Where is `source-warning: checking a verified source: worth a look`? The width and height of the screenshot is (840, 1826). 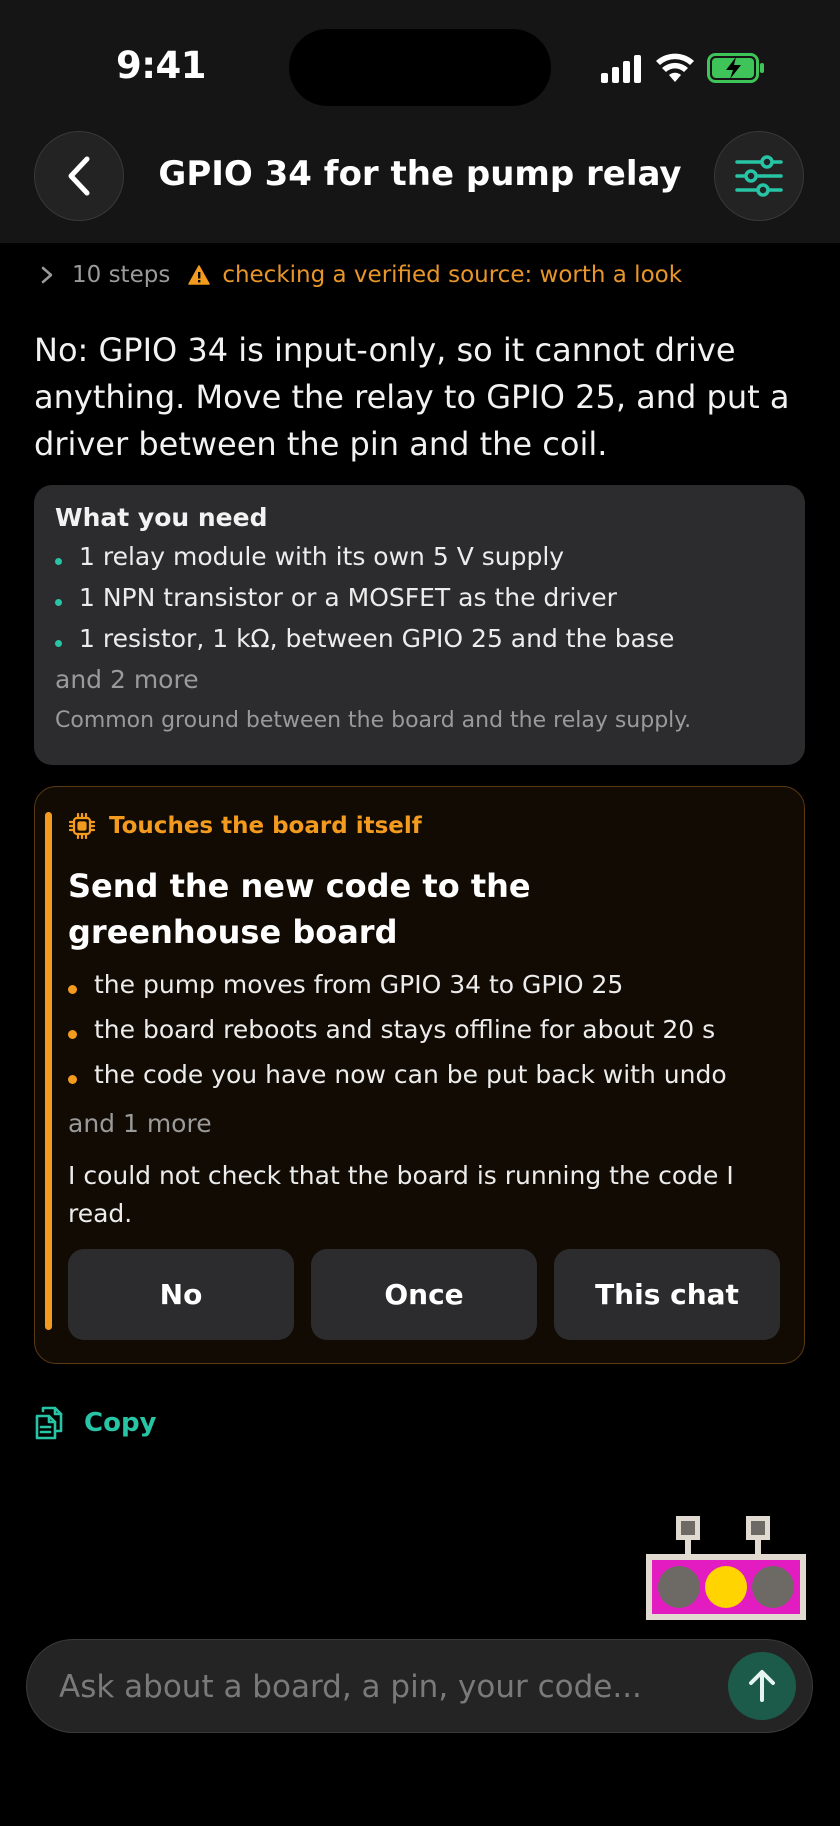 source-warning: checking a verified source: worth a look is located at coordinates (452, 275).